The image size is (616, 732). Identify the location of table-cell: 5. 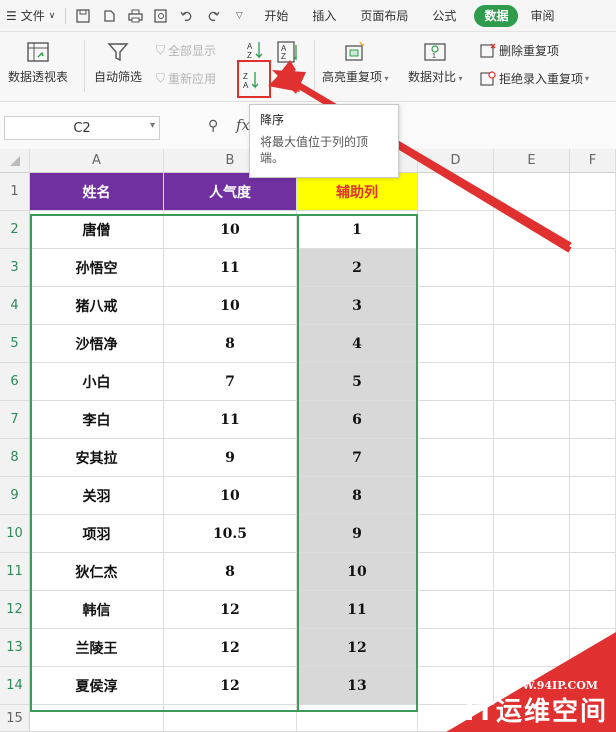
(357, 382).